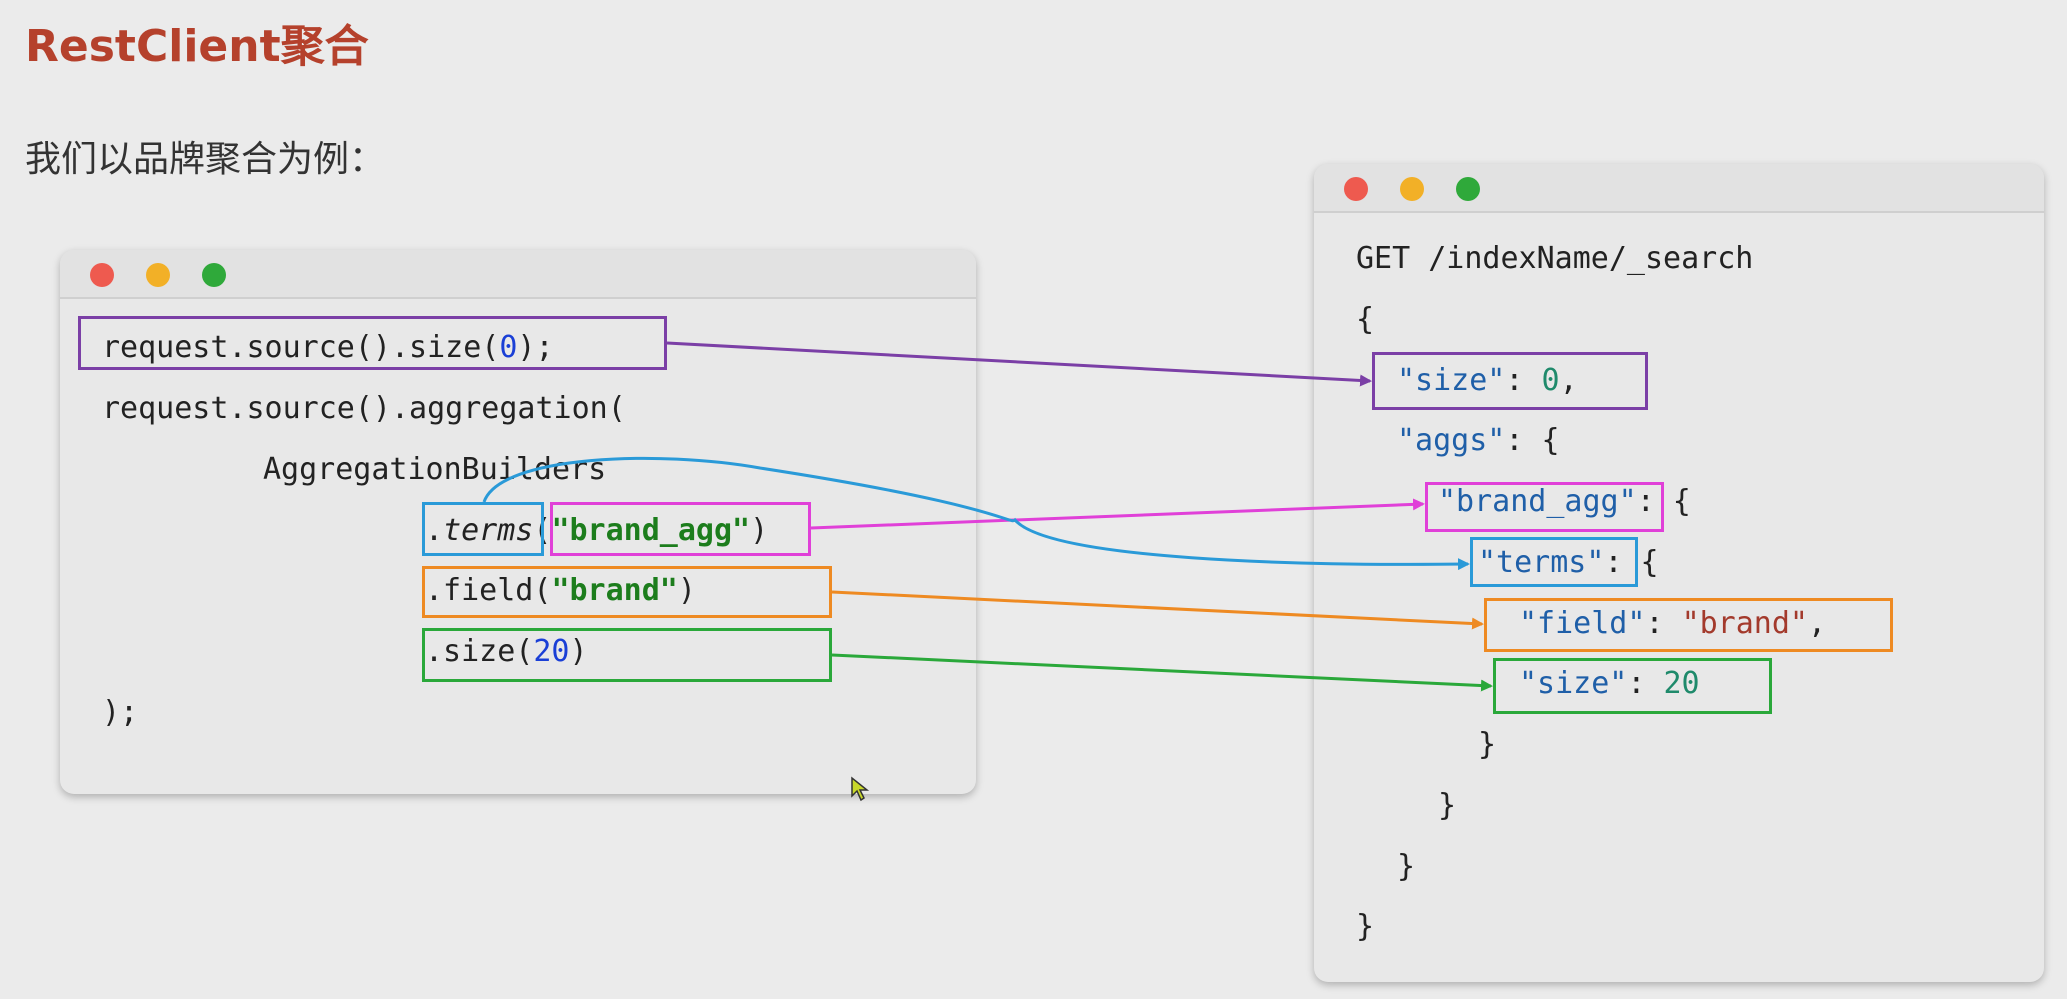  What do you see at coordinates (364, 408) in the screenshot?
I see `code-line-aggregation: request.source().aggregation(` at bounding box center [364, 408].